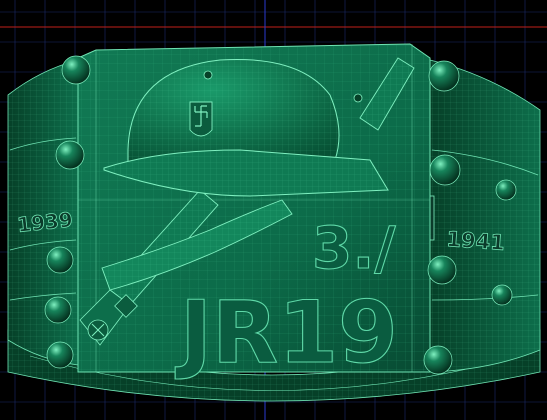 This screenshot has width=547, height=420. I want to click on right-side-year: 1941, so click(476, 241).